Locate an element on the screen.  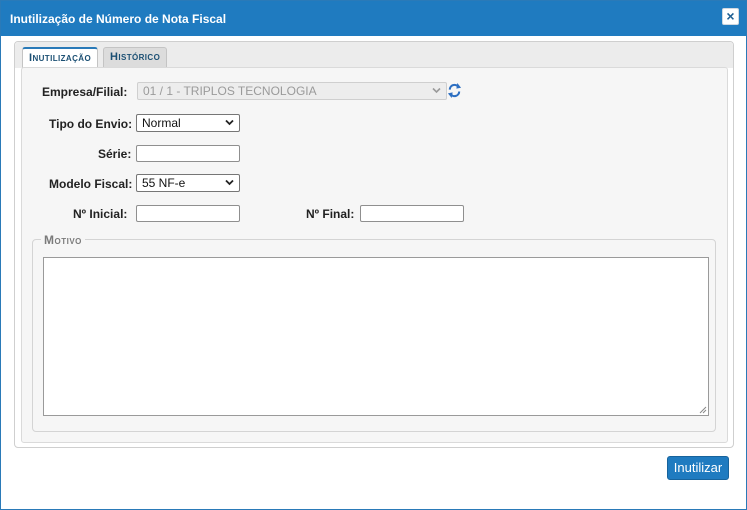
numero-inicial-label: Nº Inicial: is located at coordinates (100, 214).